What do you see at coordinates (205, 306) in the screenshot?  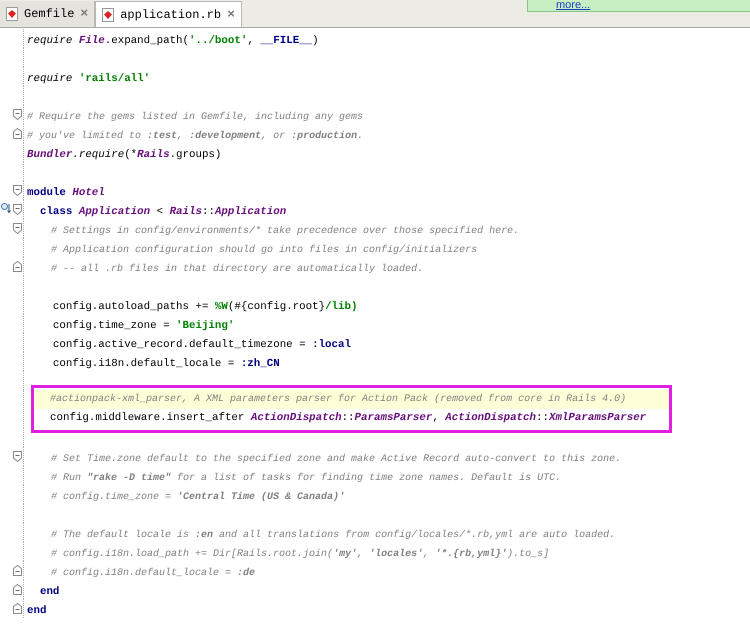 I see `code-line: config.autoload_paths += %W(#{config.root}/lib)` at bounding box center [205, 306].